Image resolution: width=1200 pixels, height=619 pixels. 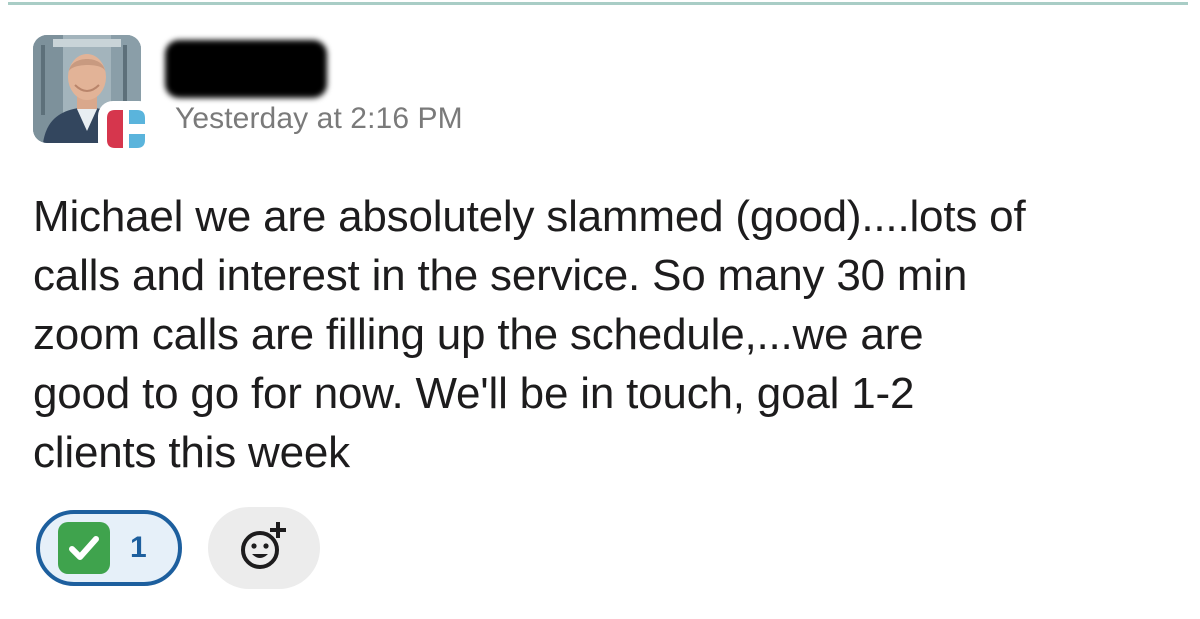 What do you see at coordinates (319, 119) in the screenshot?
I see `message-timestamp: Yesterday at 2:16 PM` at bounding box center [319, 119].